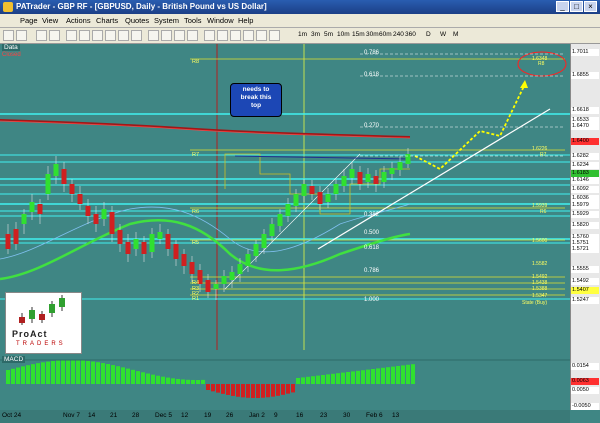  What do you see at coordinates (328, 34) in the screenshot?
I see `timeframe-5m: 5m` at bounding box center [328, 34].